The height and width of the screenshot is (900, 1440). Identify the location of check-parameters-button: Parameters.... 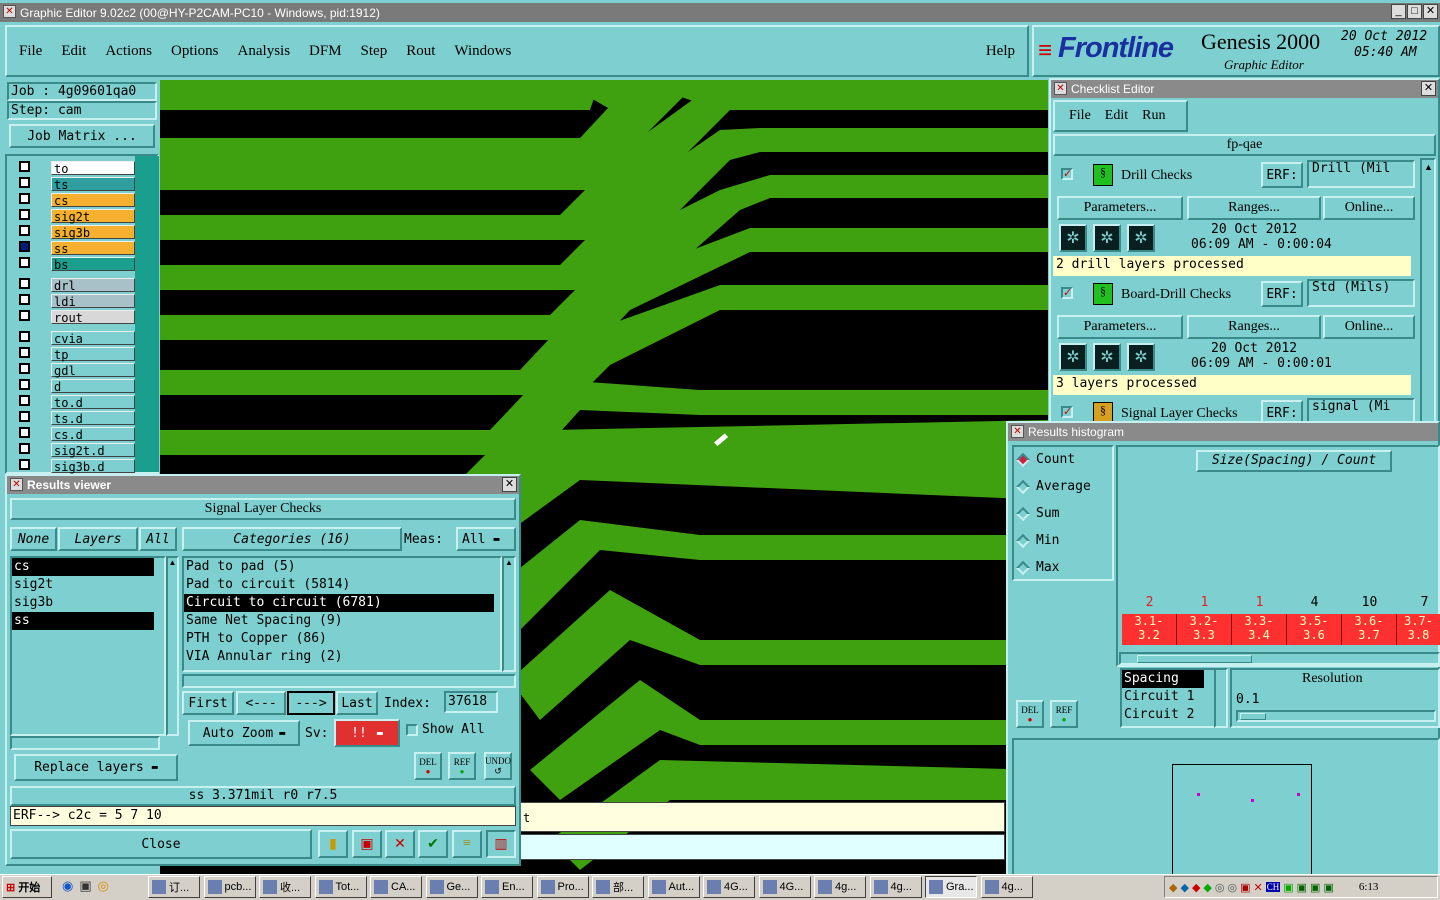
(1120, 327).